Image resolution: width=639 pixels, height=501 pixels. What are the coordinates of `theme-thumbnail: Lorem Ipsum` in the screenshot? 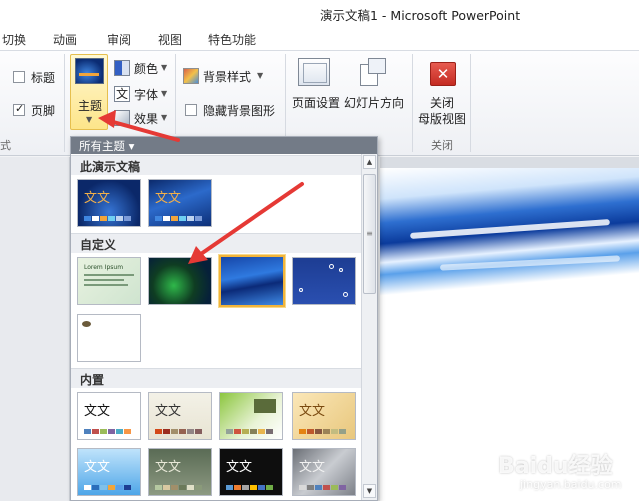 It's located at (109, 281).